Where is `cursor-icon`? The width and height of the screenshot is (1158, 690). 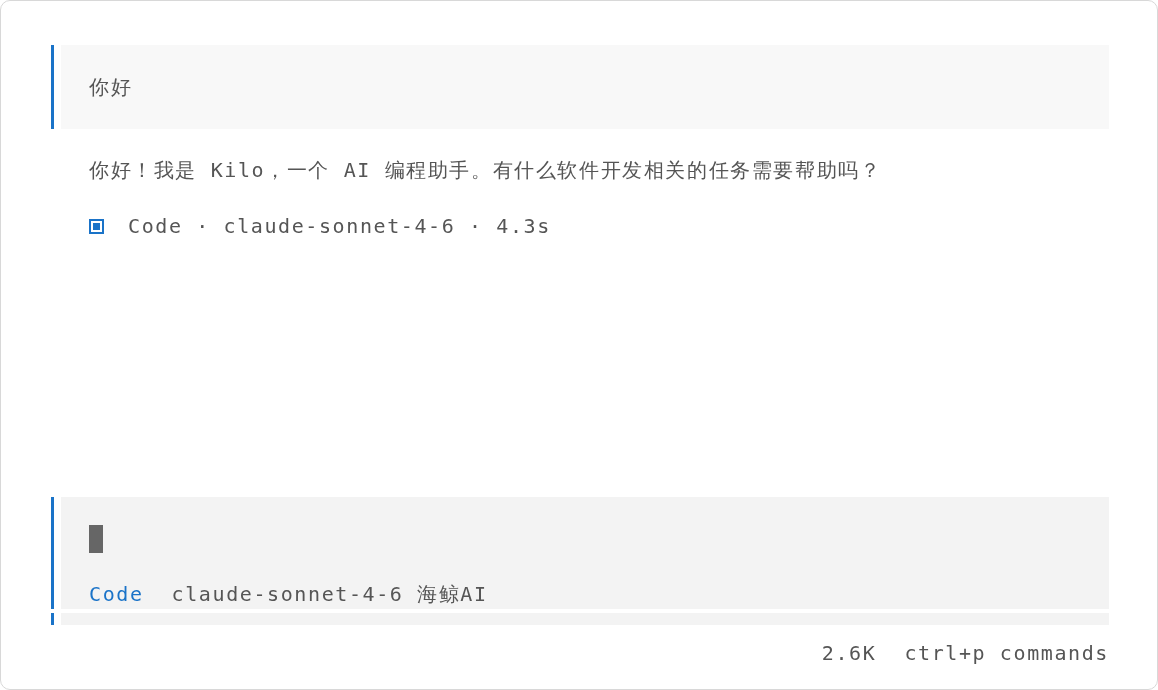 cursor-icon is located at coordinates (96, 539).